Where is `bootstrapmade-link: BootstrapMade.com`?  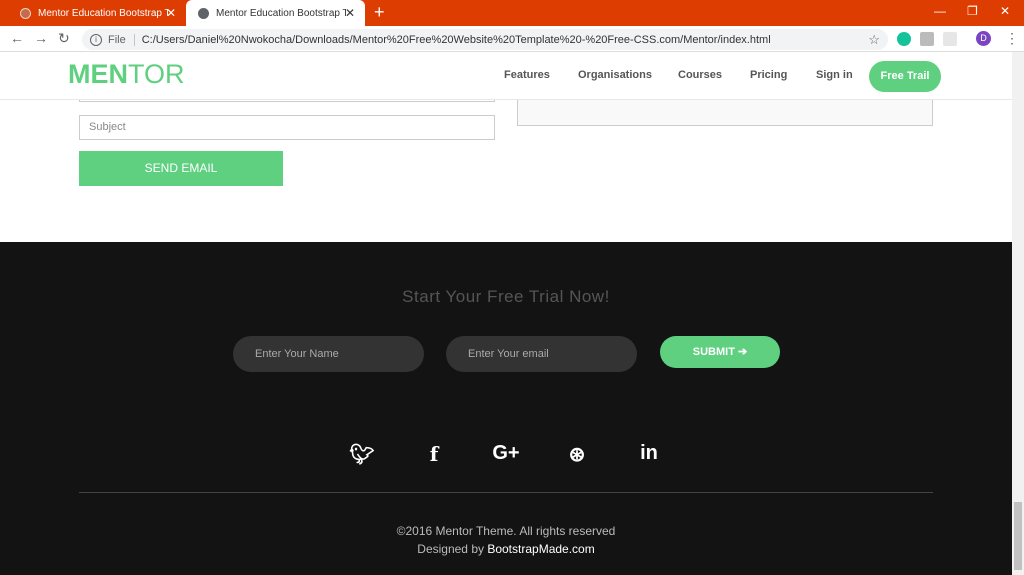
bootstrapmade-link: BootstrapMade.com is located at coordinates (540, 549).